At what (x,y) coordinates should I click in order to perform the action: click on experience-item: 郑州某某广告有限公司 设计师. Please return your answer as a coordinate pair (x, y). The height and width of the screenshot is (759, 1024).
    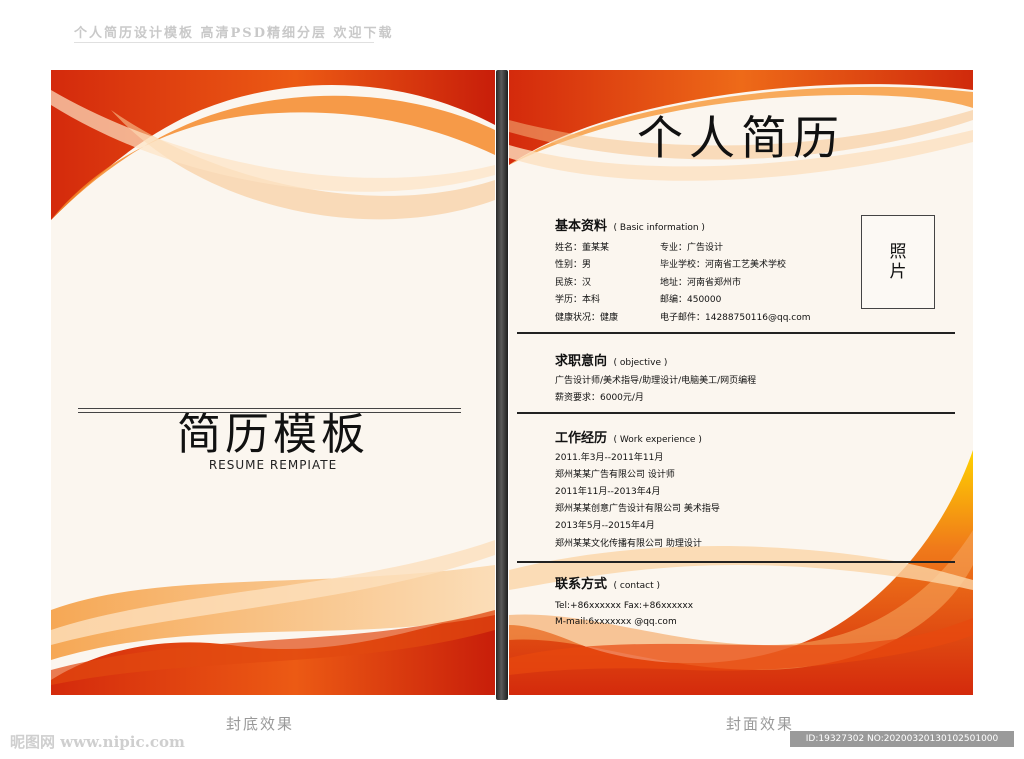
    Looking at the image, I should click on (615, 475).